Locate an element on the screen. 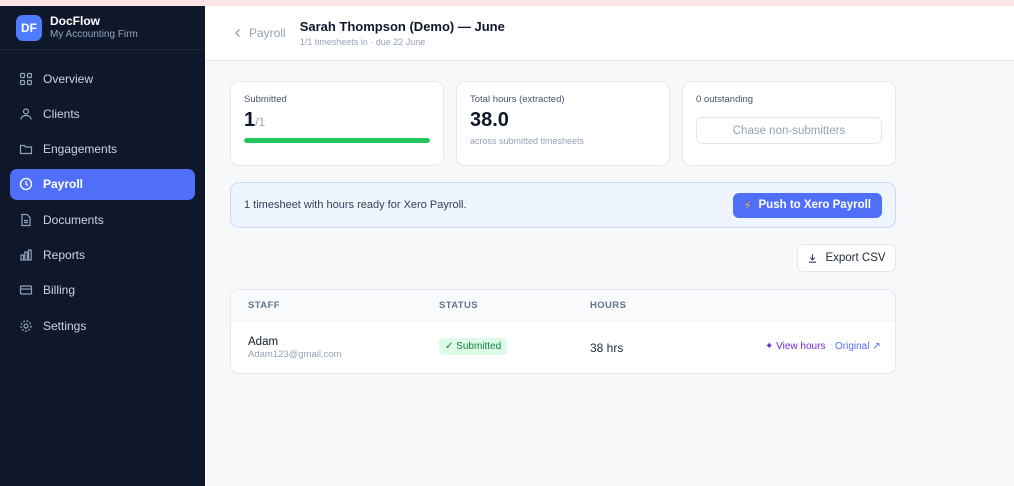 This screenshot has width=1014, height=486. column-header-status: STATUS is located at coordinates (458, 305).